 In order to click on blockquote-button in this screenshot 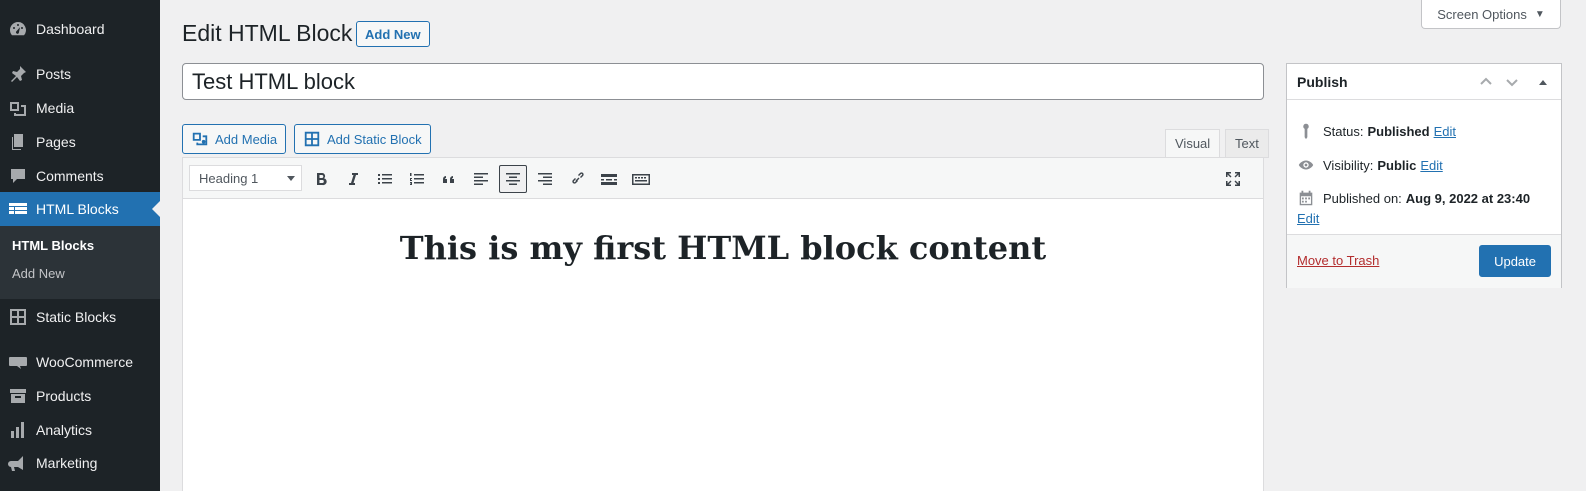, I will do `click(449, 179)`.